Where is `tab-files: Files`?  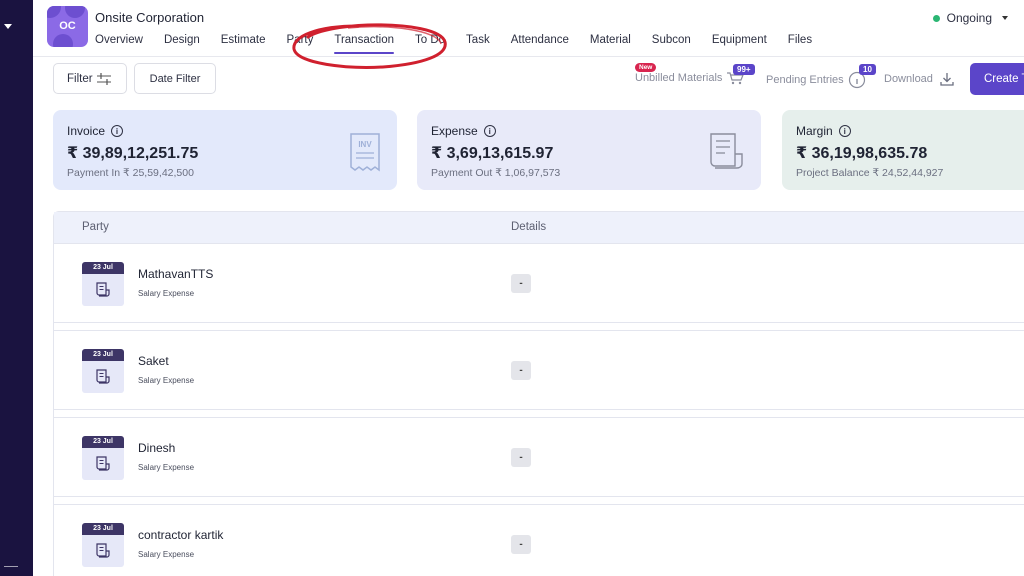
tab-files: Files is located at coordinates (800, 44).